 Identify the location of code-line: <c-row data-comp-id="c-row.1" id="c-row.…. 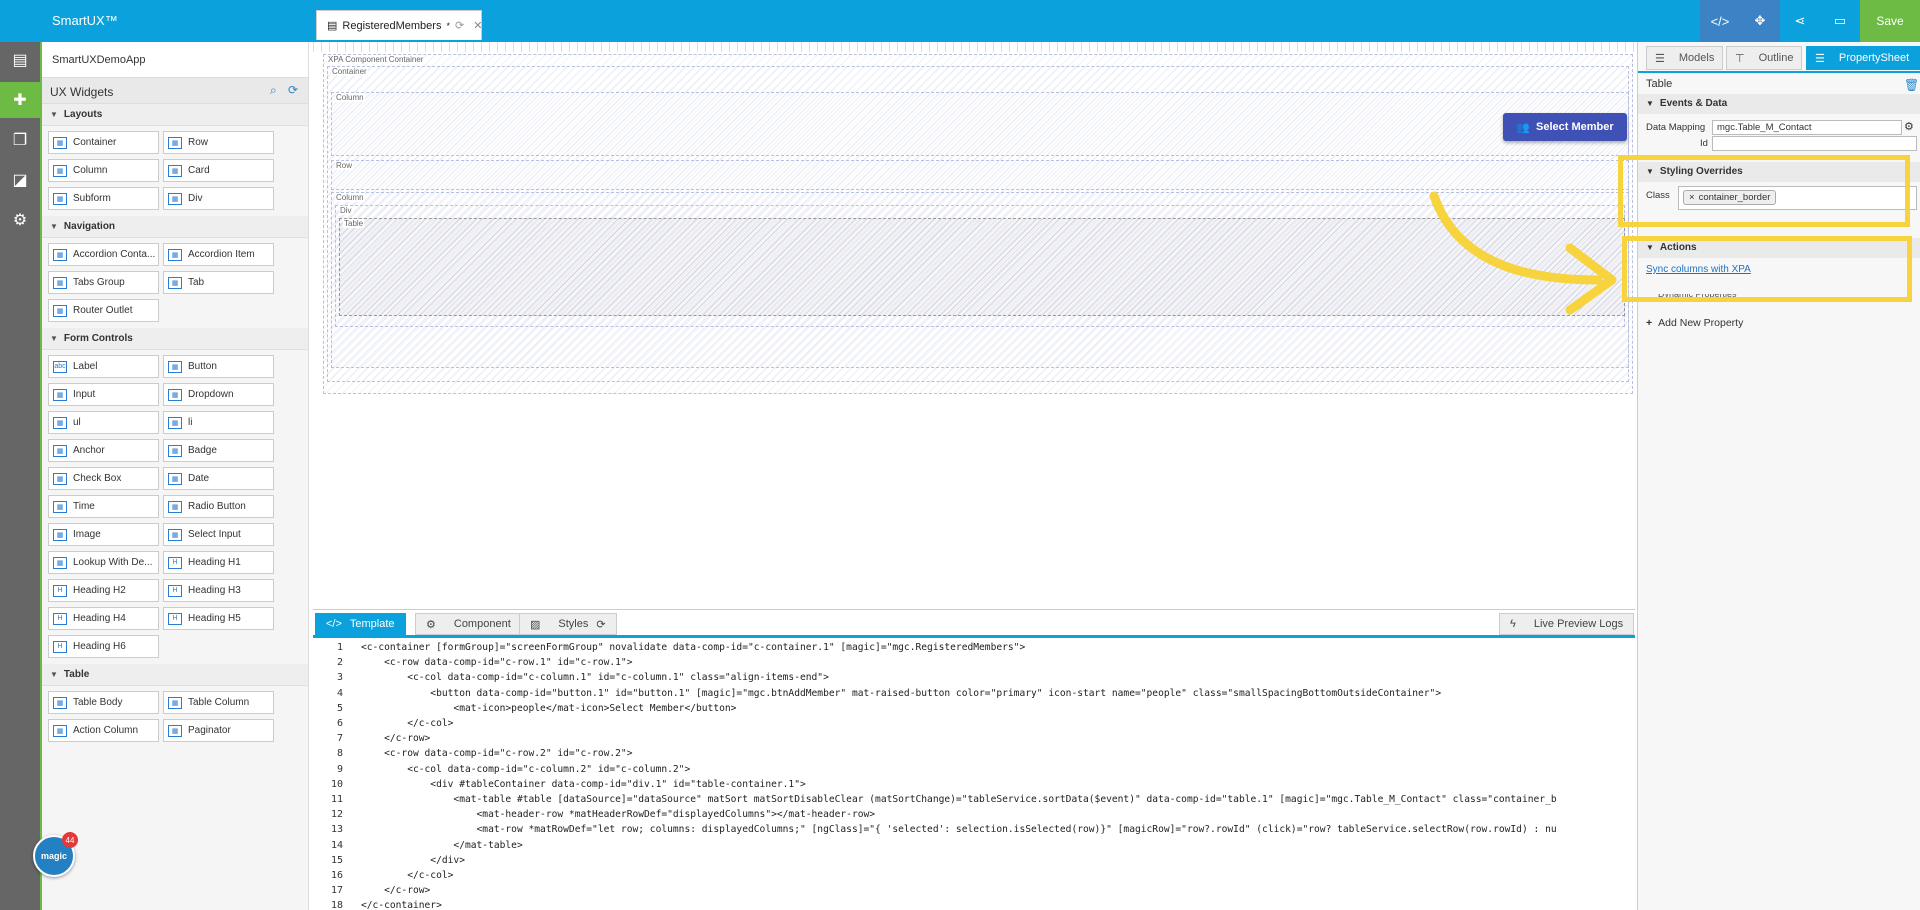
(496, 662).